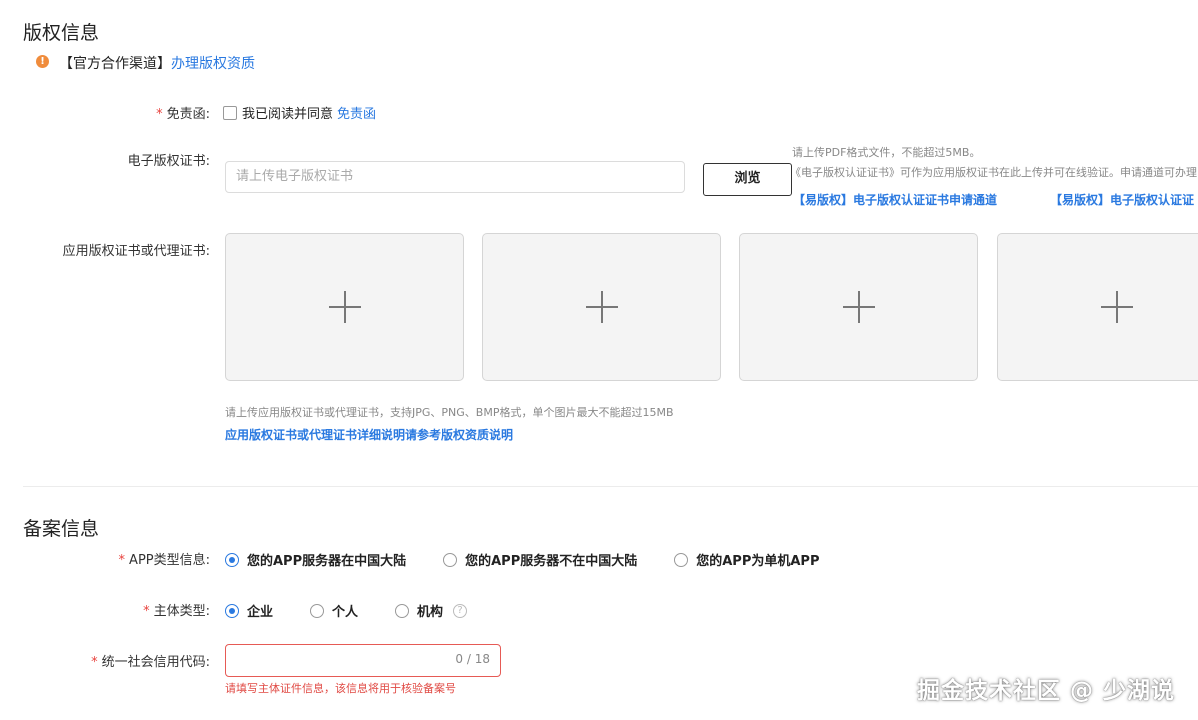  Describe the element at coordinates (472, 659) in the screenshot. I see `credit-code-counter: 0 / 18` at that location.